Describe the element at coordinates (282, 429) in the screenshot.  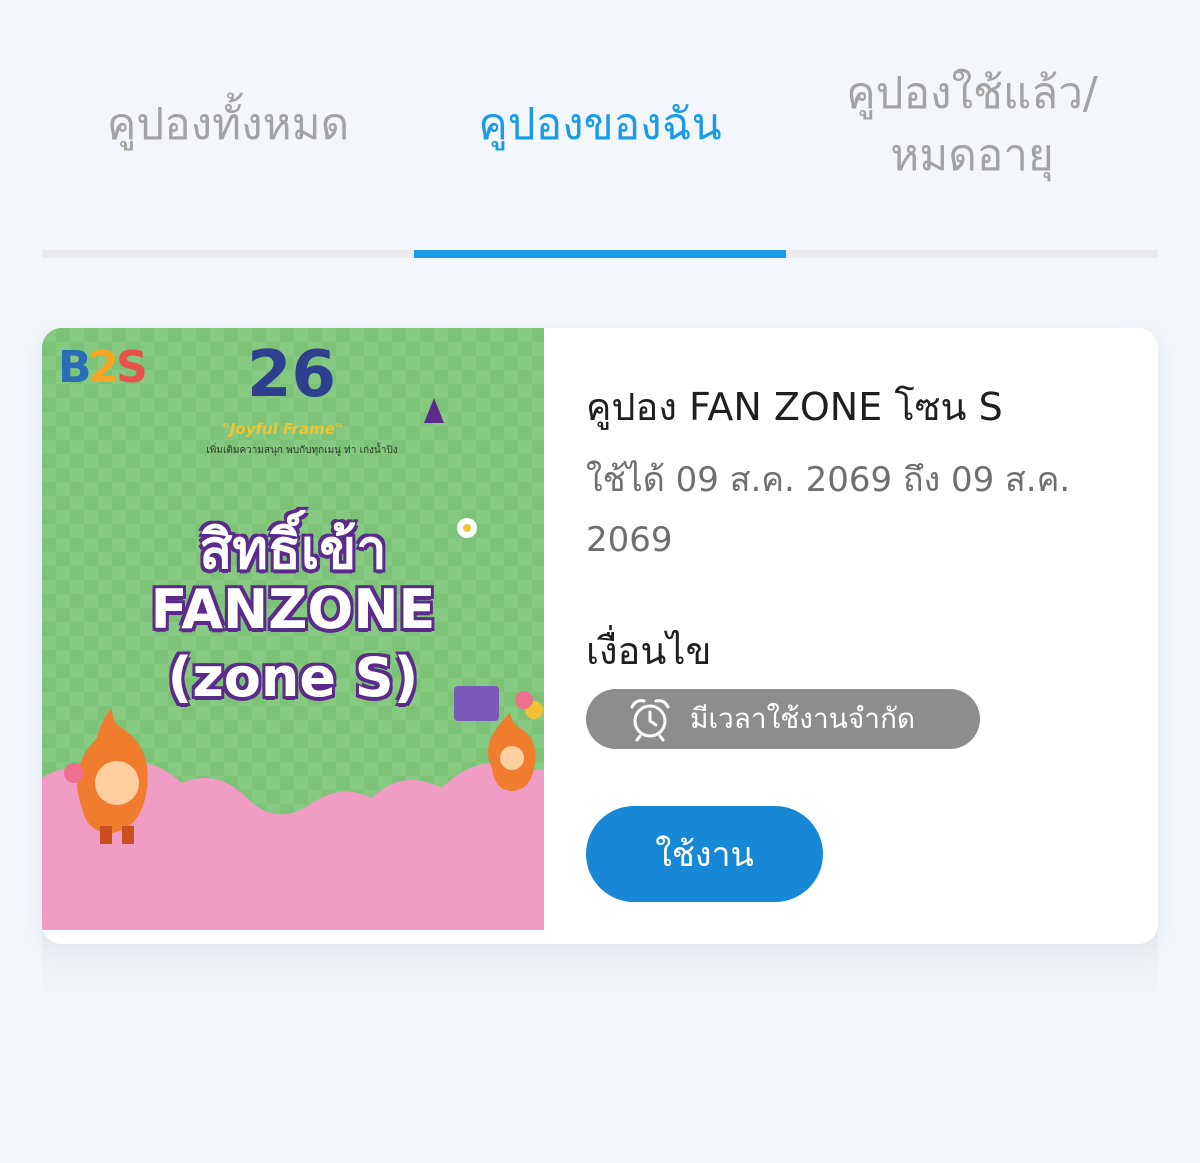
I see `event-name: "Joyful Frame"` at that location.